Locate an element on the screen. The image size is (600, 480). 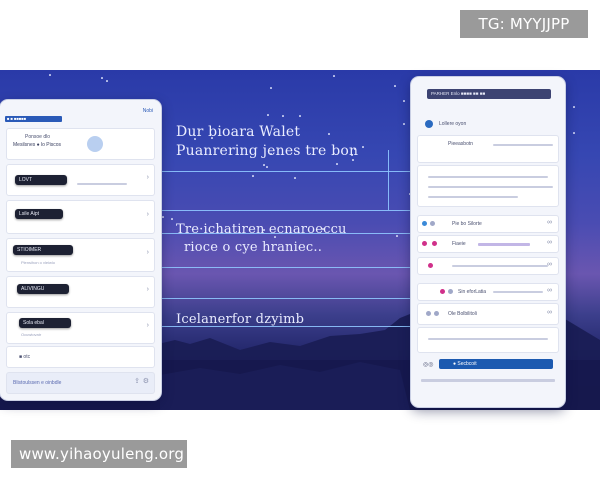
tab-active: ■ ■ ■■■■■ is located at coordinates (33, 119).